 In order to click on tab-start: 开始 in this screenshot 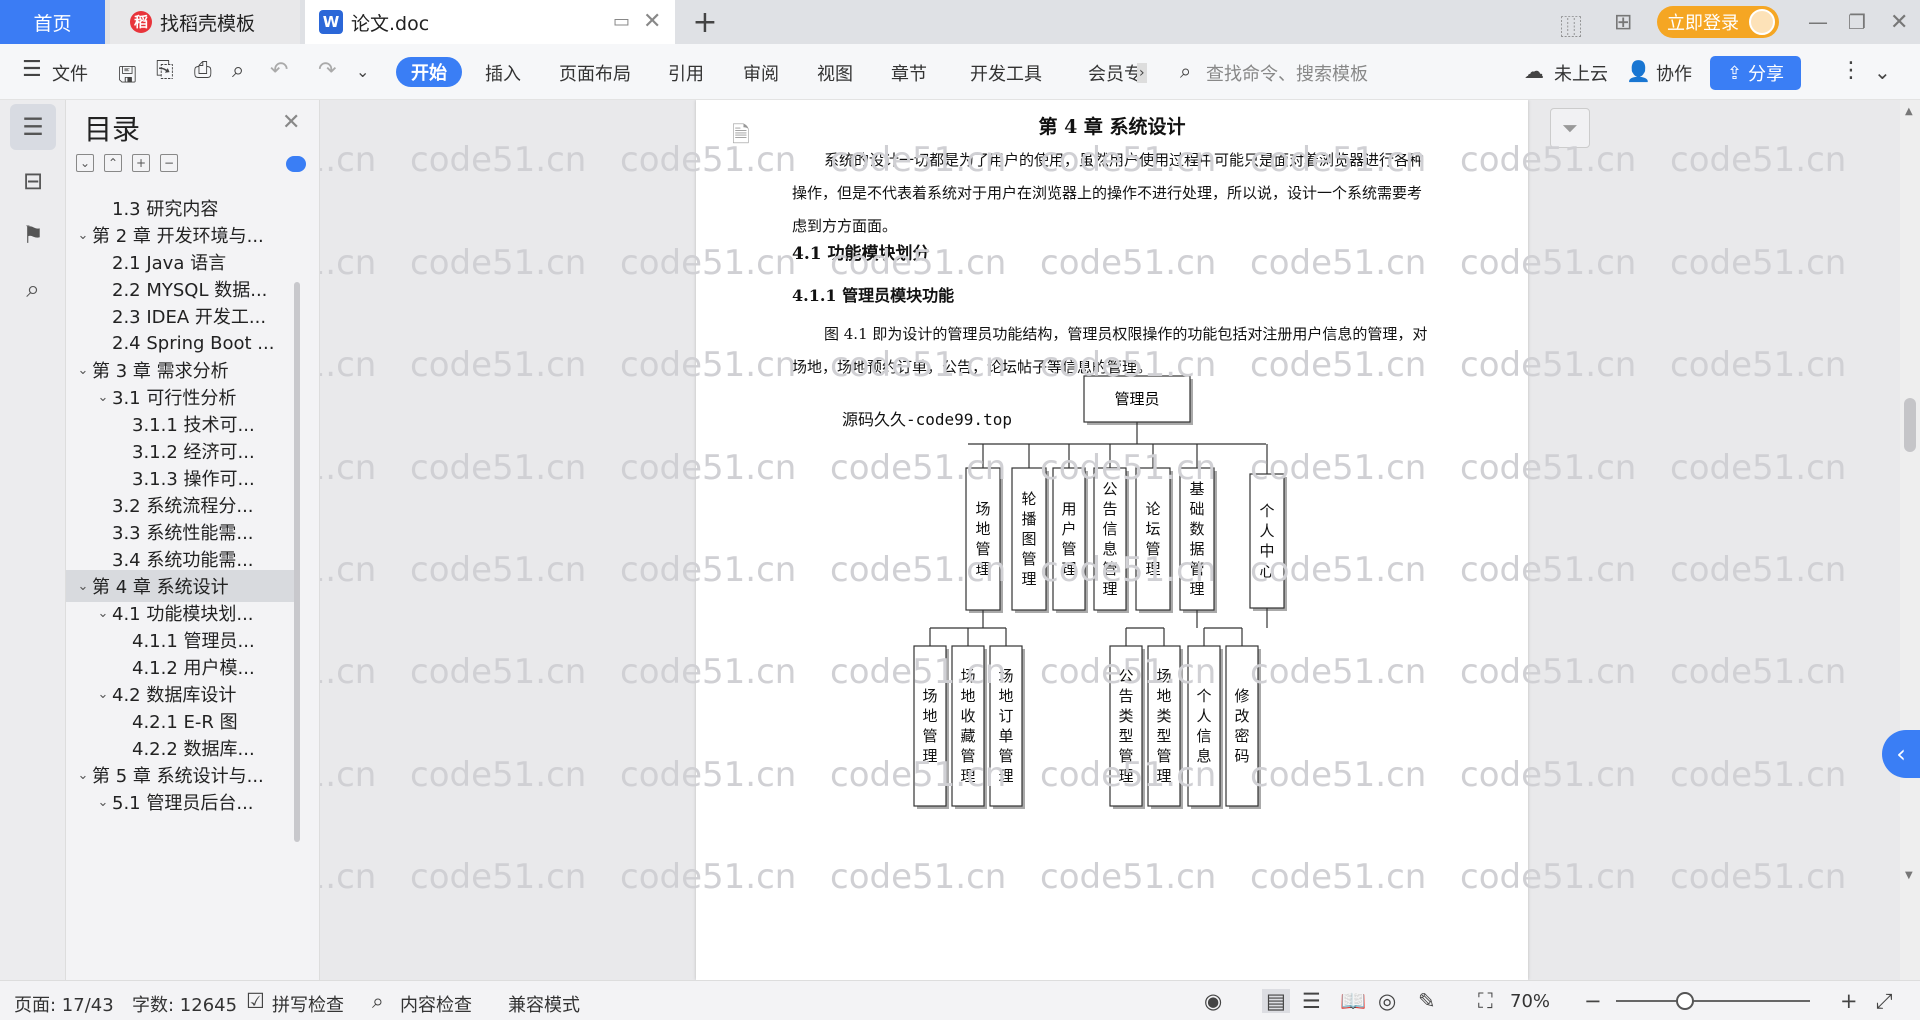, I will do `click(429, 72)`.